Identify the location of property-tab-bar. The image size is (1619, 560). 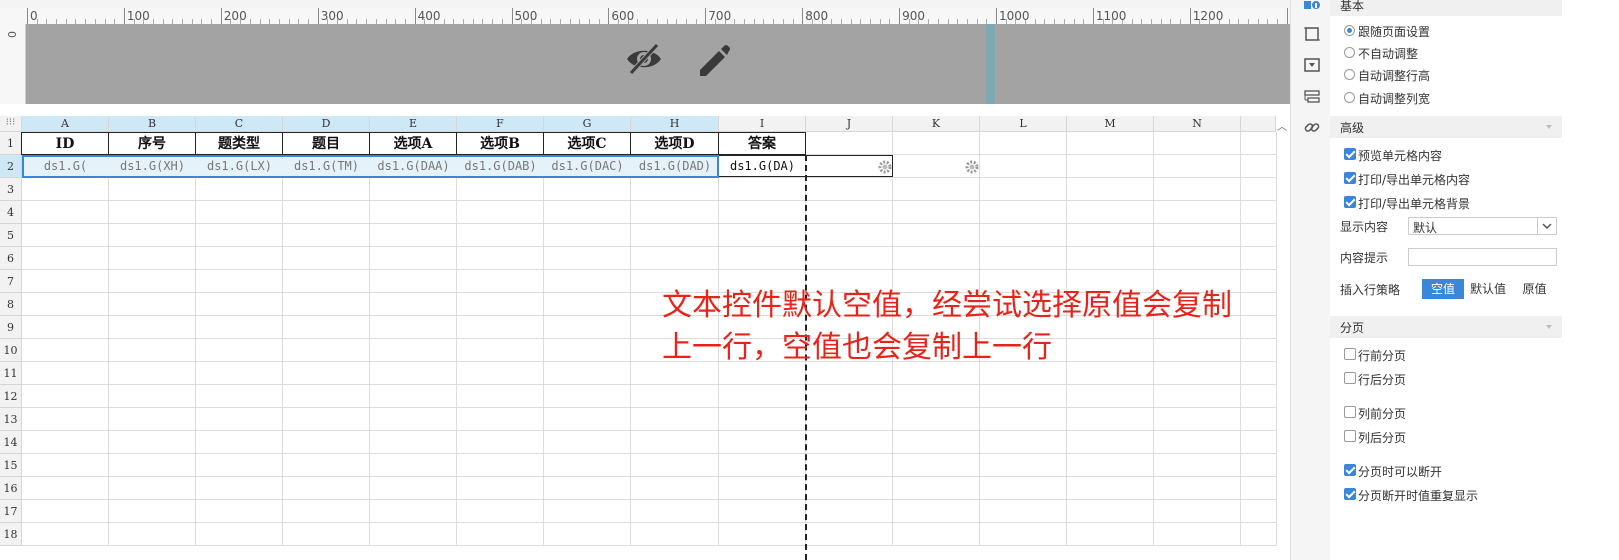
(1310, 280).